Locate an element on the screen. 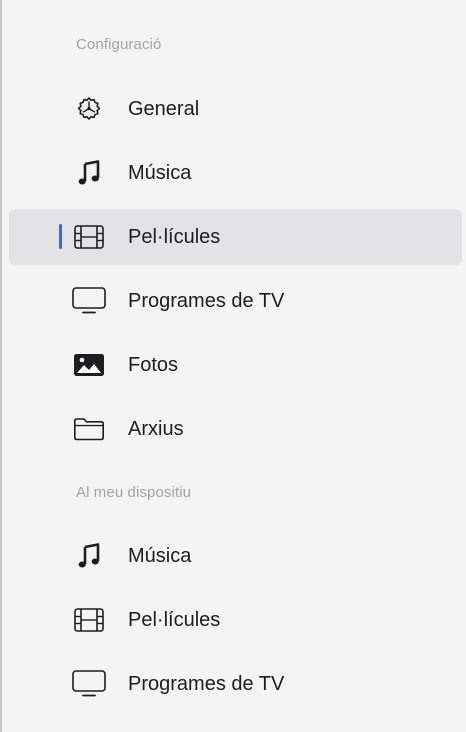  sidebar-item-tv-shows: Programes de TV is located at coordinates (235, 301).